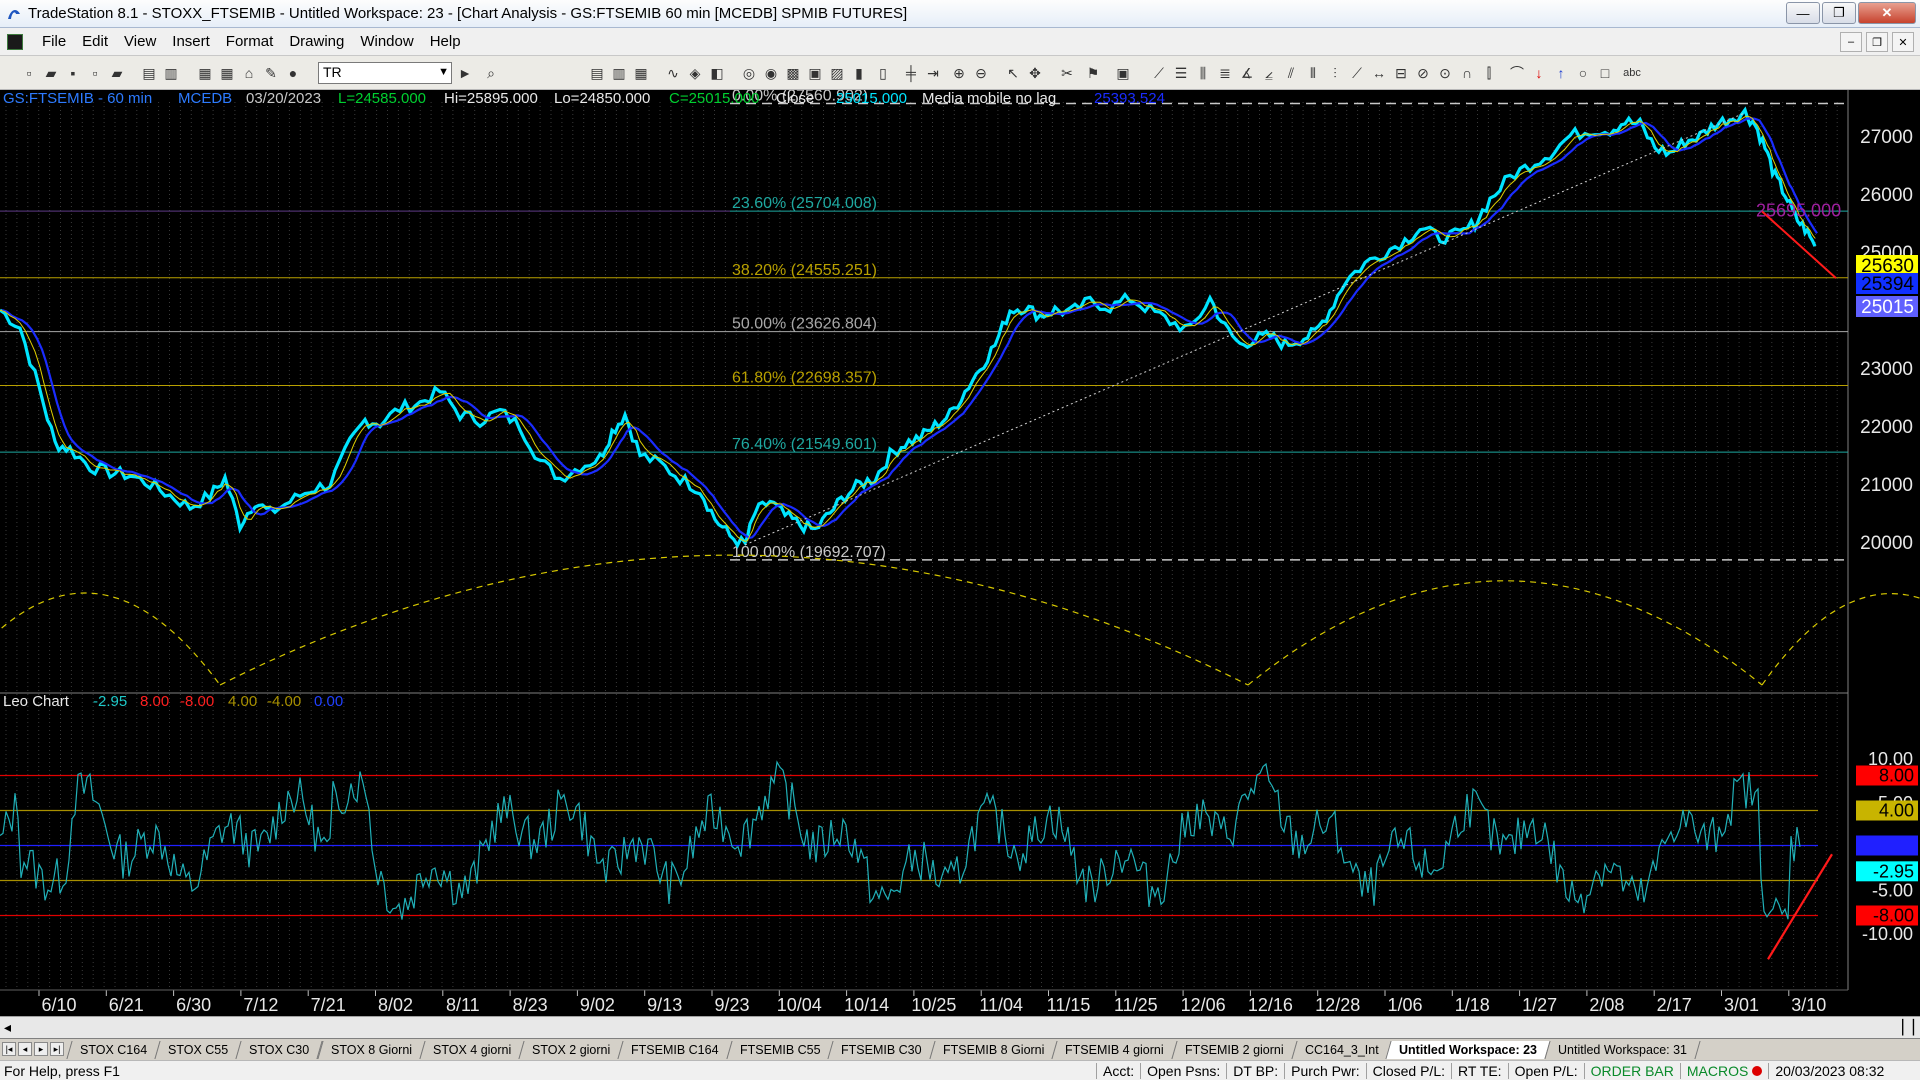 The width and height of the screenshot is (1920, 1080). What do you see at coordinates (1247, 73) in the screenshot?
I see `gann-icon: ∡` at bounding box center [1247, 73].